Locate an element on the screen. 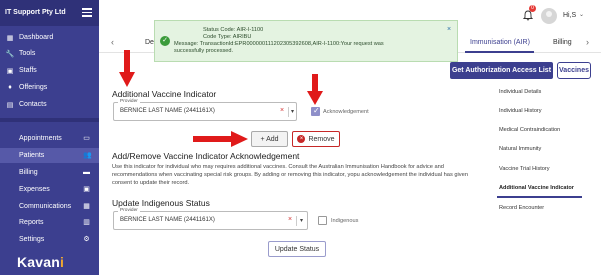 This screenshot has height=275, width=601. side-menu-additional-vaccine-indicator: Additional Vaccine Indicator is located at coordinates (536, 188).